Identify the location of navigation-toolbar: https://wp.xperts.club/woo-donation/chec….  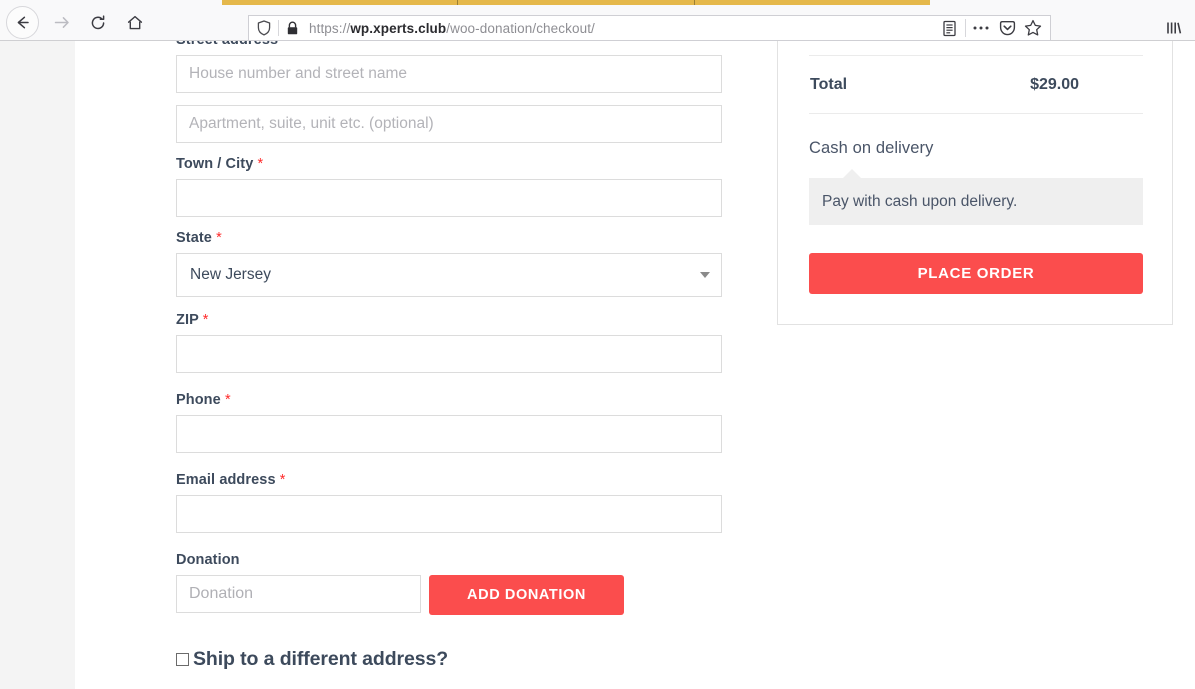
(597, 23).